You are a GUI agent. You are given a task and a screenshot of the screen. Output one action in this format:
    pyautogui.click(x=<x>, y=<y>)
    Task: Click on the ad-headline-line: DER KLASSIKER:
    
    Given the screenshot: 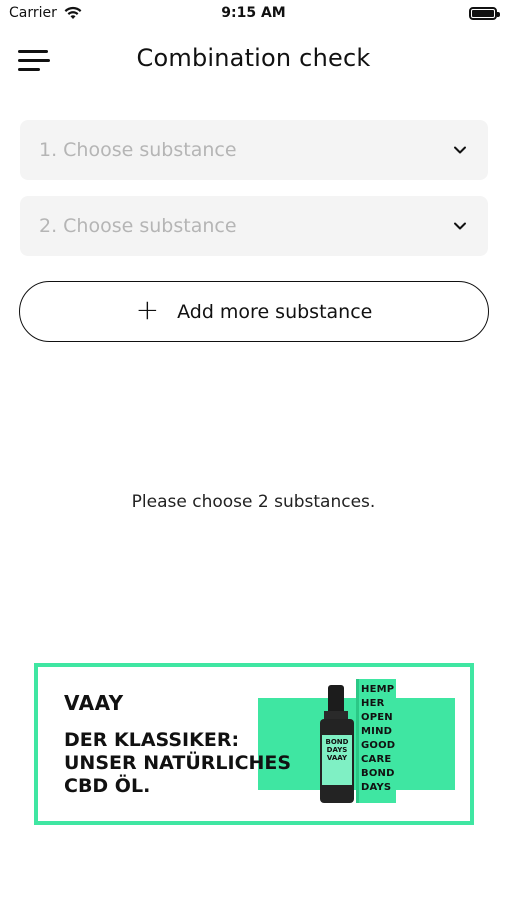 What is the action you would take?
    pyautogui.click(x=152, y=740)
    